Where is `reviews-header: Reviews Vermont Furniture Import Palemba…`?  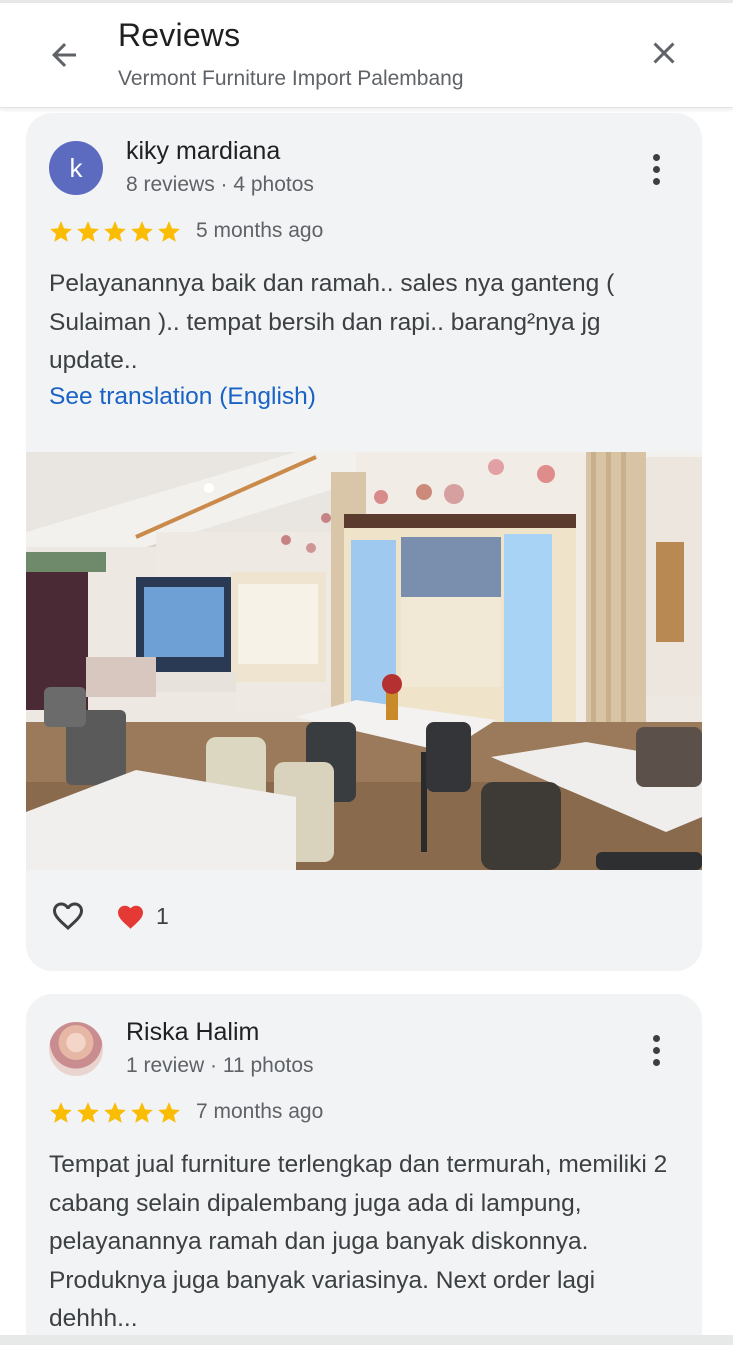 reviews-header: Reviews Vermont Furniture Import Palemba… is located at coordinates (366, 55).